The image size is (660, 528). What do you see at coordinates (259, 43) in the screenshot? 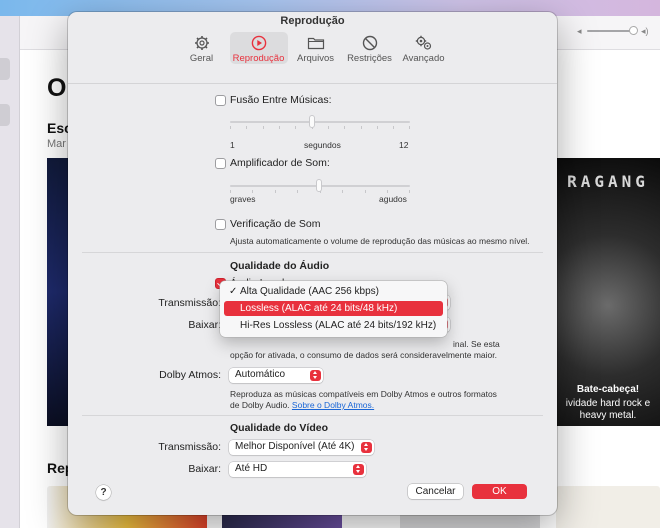
I see `play-circle-icon` at bounding box center [259, 43].